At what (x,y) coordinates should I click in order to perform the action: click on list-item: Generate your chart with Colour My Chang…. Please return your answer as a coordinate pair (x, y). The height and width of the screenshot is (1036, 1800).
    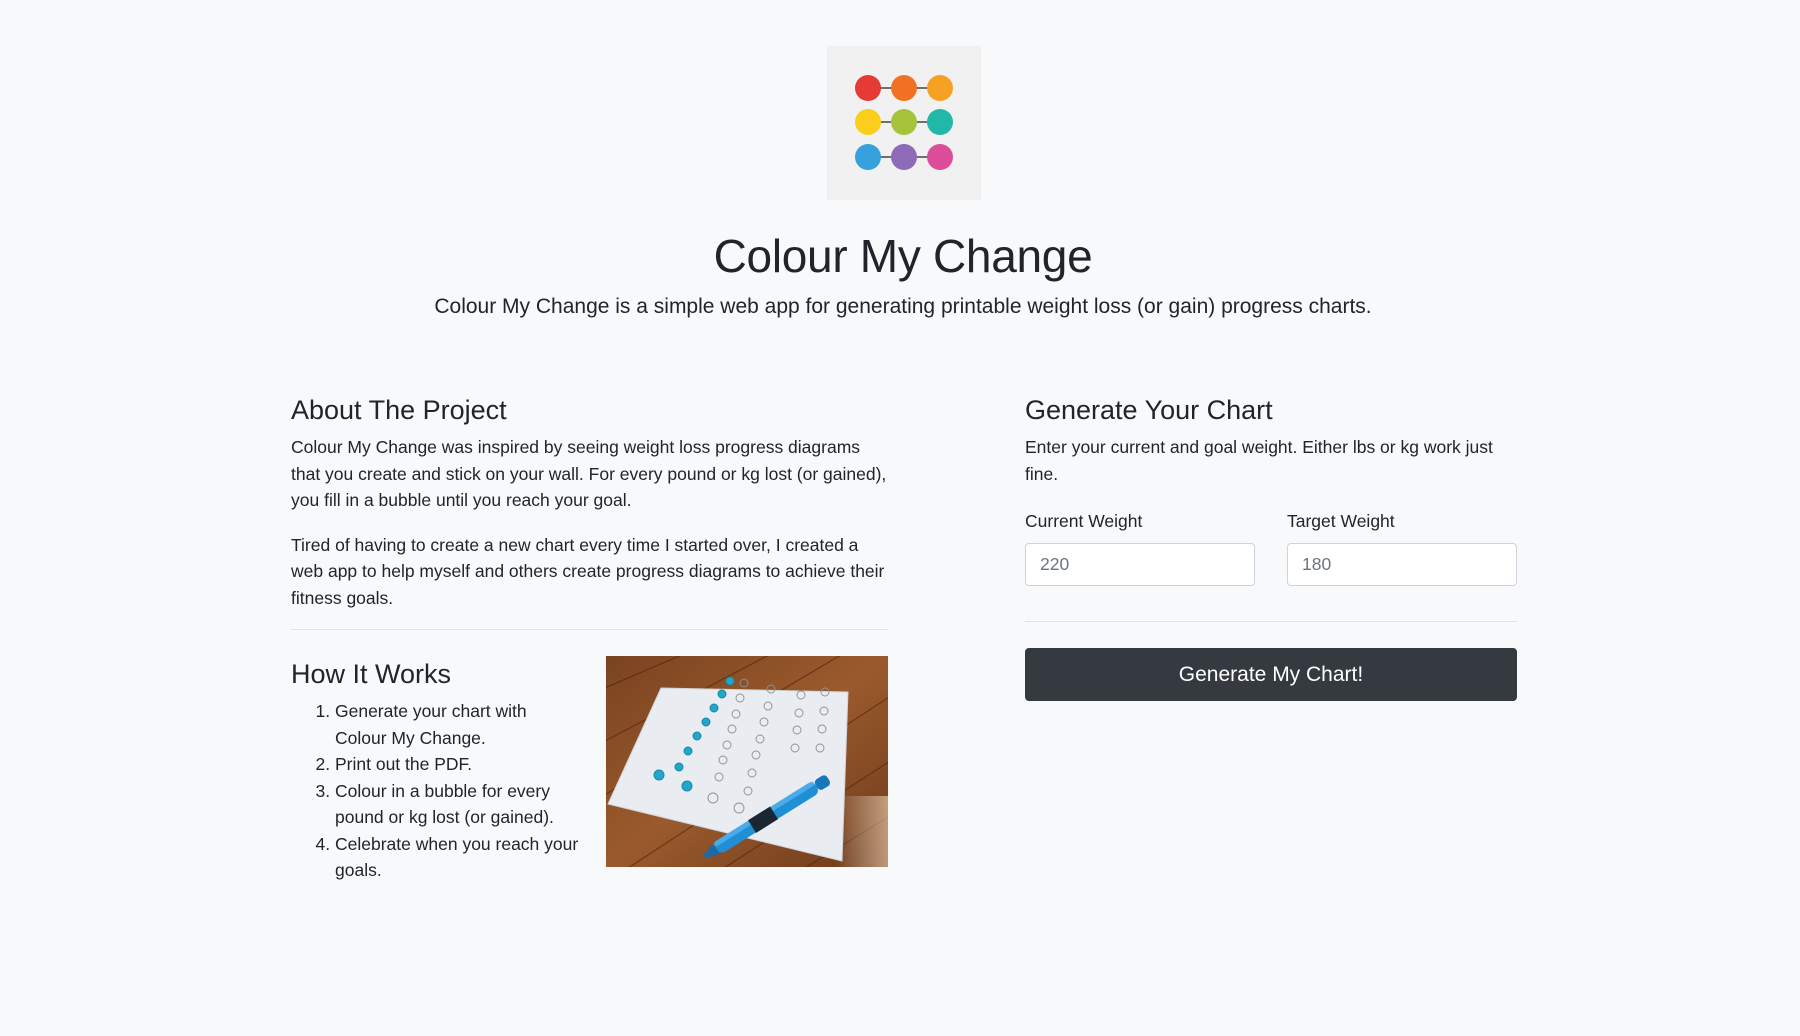
    Looking at the image, I should click on (458, 724).